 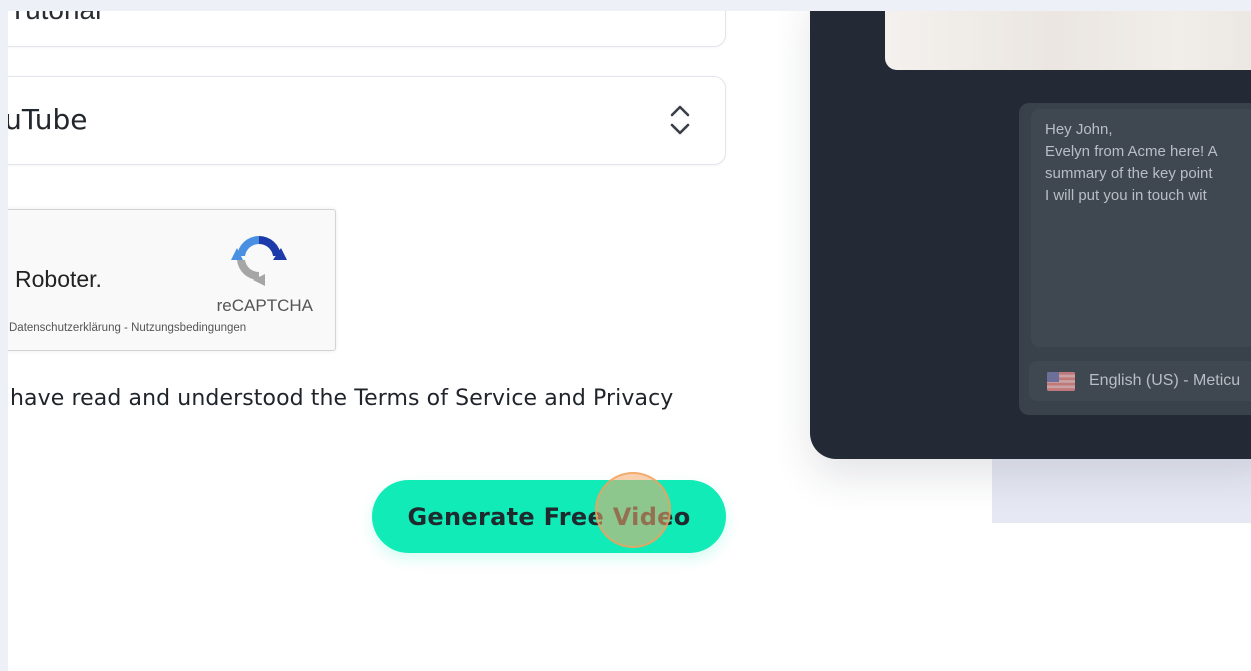 I want to click on preview-backdrop, so click(x=1121, y=490).